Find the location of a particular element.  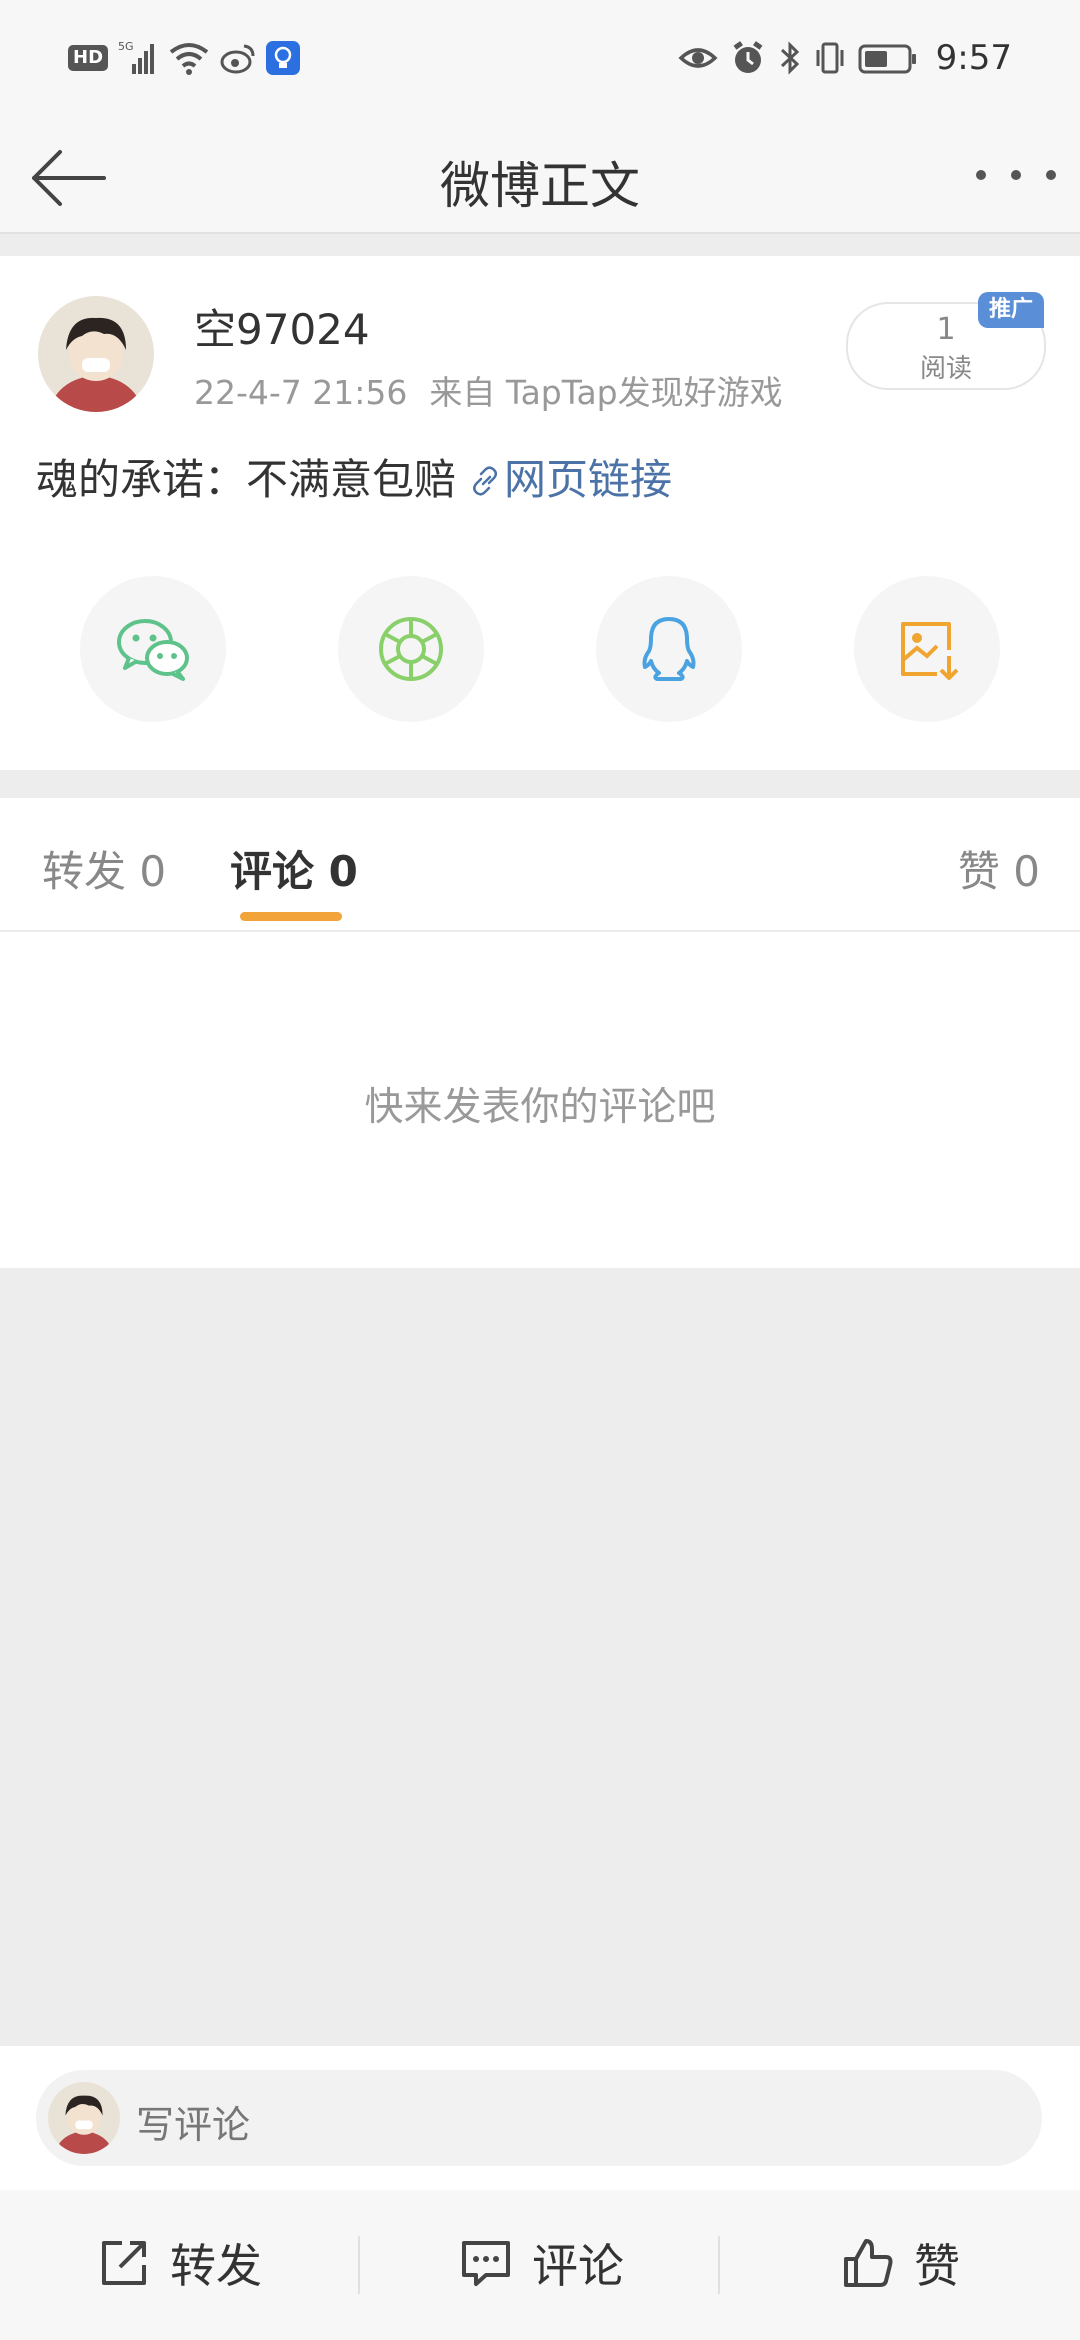

post-source: 来自 TapTap发现好游戏 is located at coordinates (605, 392).